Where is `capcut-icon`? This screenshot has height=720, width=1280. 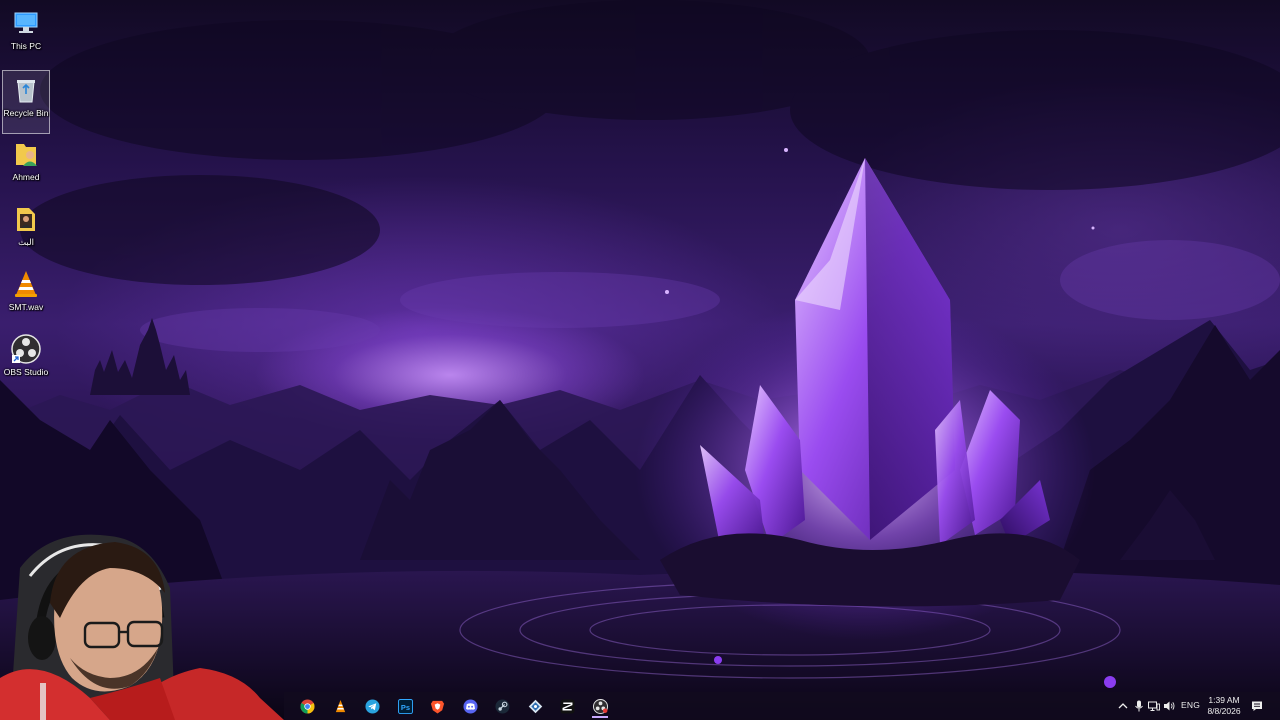
capcut-icon is located at coordinates (567, 706).